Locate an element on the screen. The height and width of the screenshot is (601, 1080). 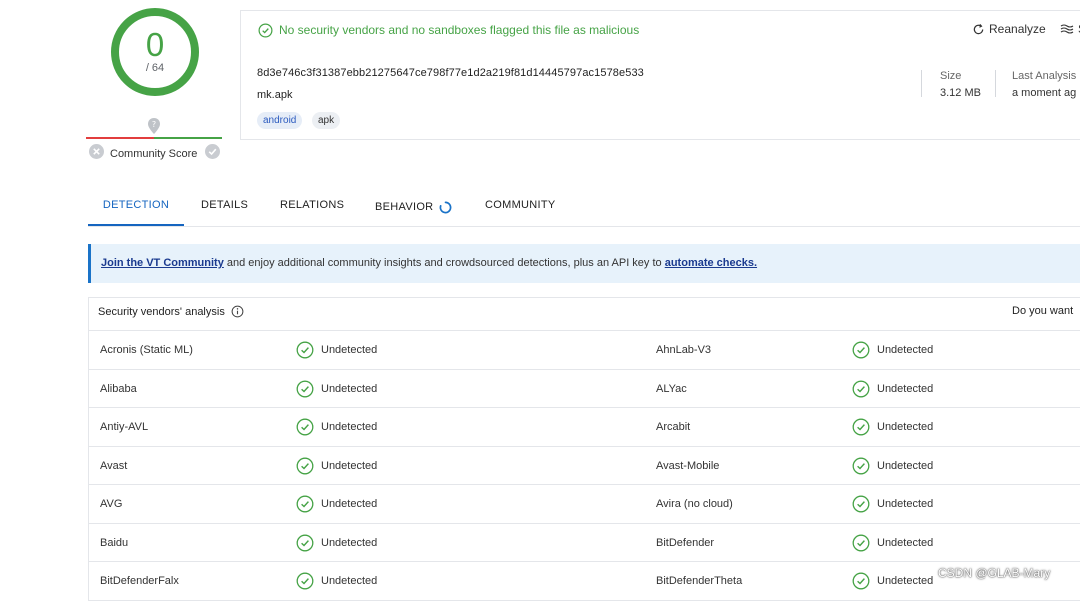
vendor-name: ALYac is located at coordinates (671, 388).